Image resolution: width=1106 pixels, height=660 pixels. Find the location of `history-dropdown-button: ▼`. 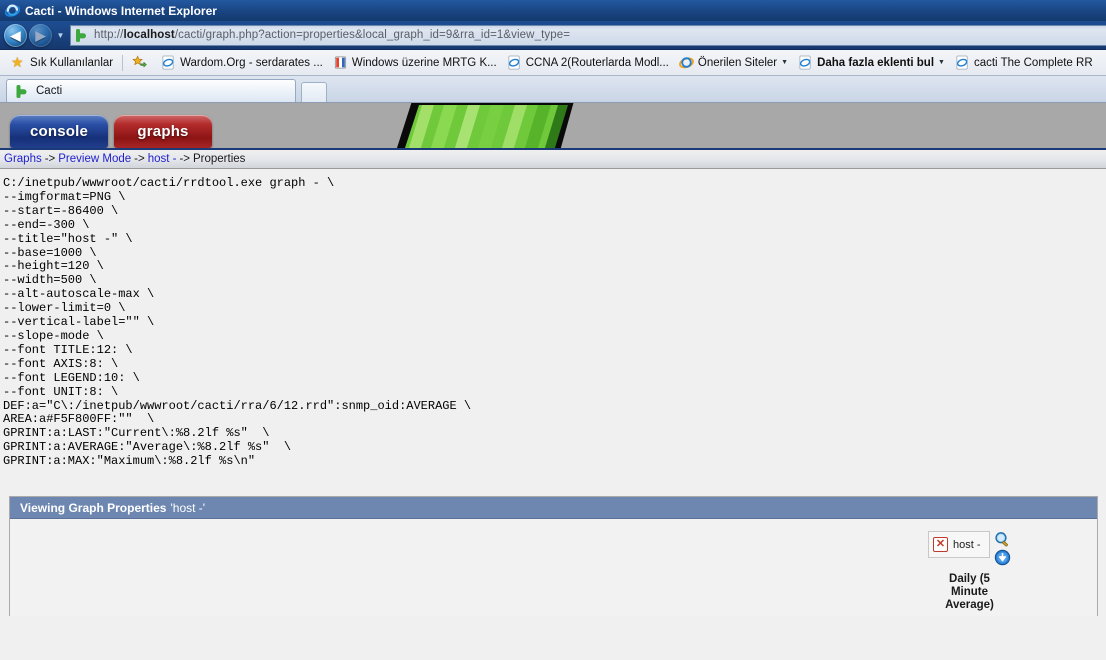

history-dropdown-button: ▼ is located at coordinates (60, 35).